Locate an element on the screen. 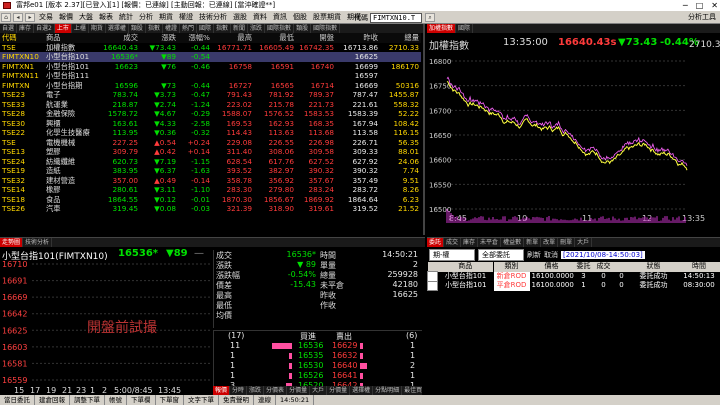 The height and width of the screenshot is (405, 720). order-row: 小型台指101 新倉ROD 16100.0000 3 0 0 委託成功 14:50:13 is located at coordinates (573, 276).